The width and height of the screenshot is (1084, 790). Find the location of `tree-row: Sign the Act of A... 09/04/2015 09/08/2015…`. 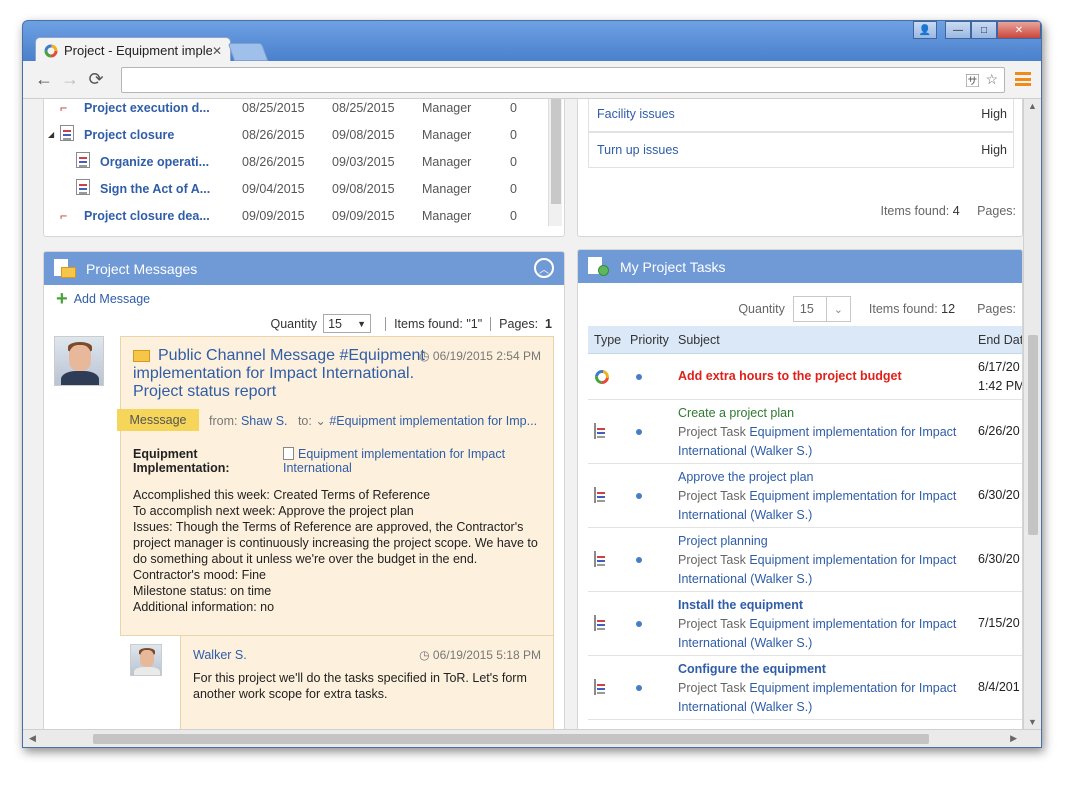

tree-row: Sign the Act of A... 09/04/2015 09/08/2015… is located at coordinates (294, 188).